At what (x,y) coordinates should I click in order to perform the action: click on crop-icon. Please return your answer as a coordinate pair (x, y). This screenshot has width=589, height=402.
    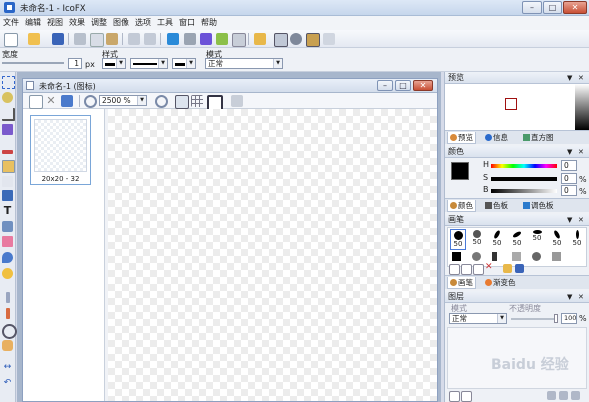
    Looking at the image, I should click on (8, 114).